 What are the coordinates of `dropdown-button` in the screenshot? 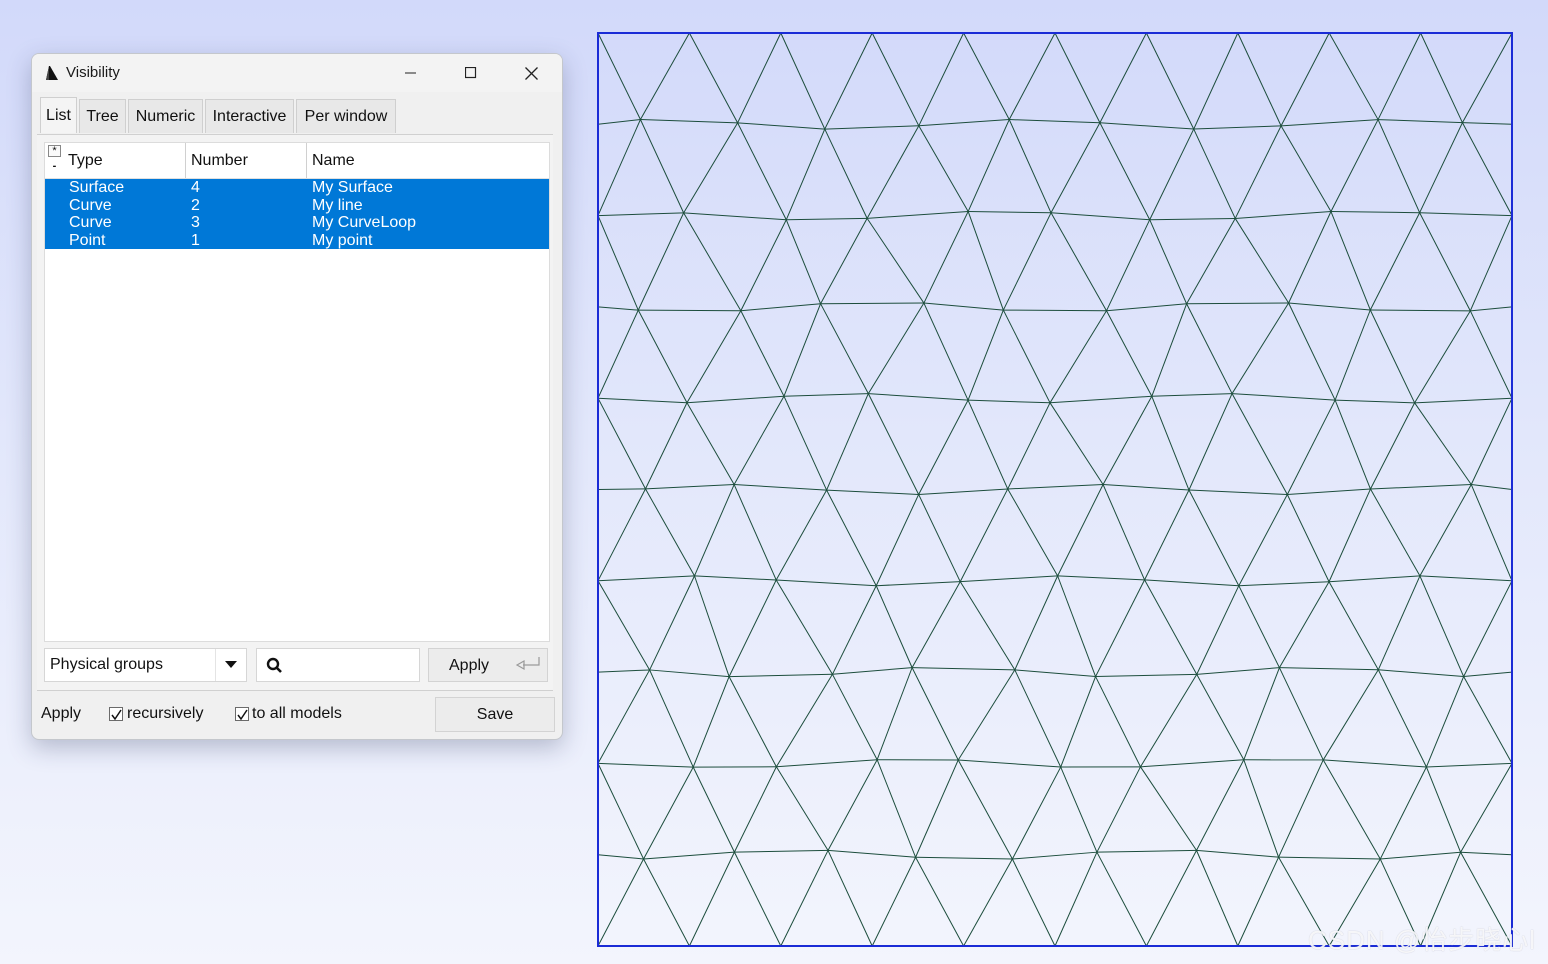 It's located at (230, 665).